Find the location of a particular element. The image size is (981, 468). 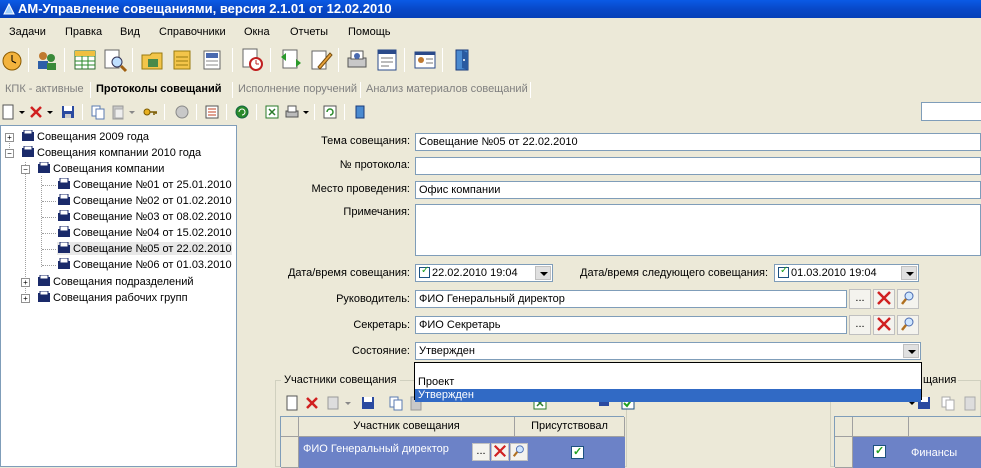

state-select: Утвержден is located at coordinates (668, 351).